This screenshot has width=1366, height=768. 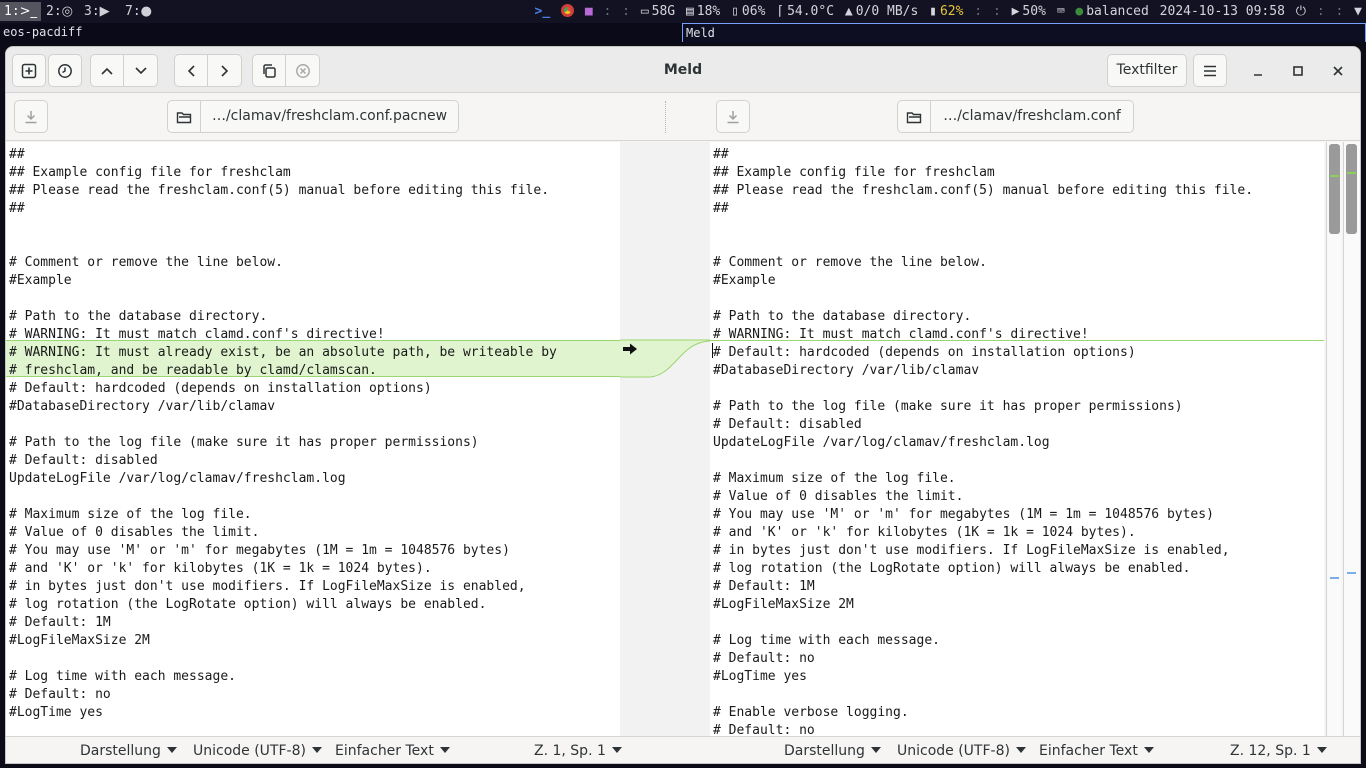 What do you see at coordinates (107, 70) in the screenshot?
I see `previous-change-button` at bounding box center [107, 70].